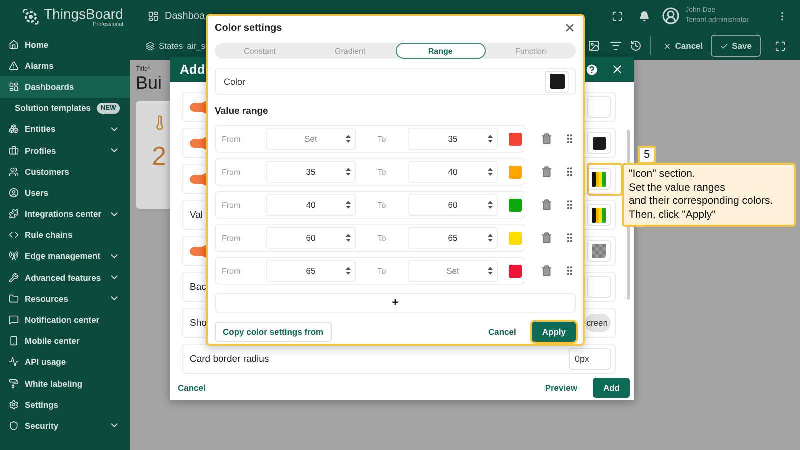 The image size is (800, 450). What do you see at coordinates (242, 111) in the screenshot?
I see `section-title: Value range` at bounding box center [242, 111].